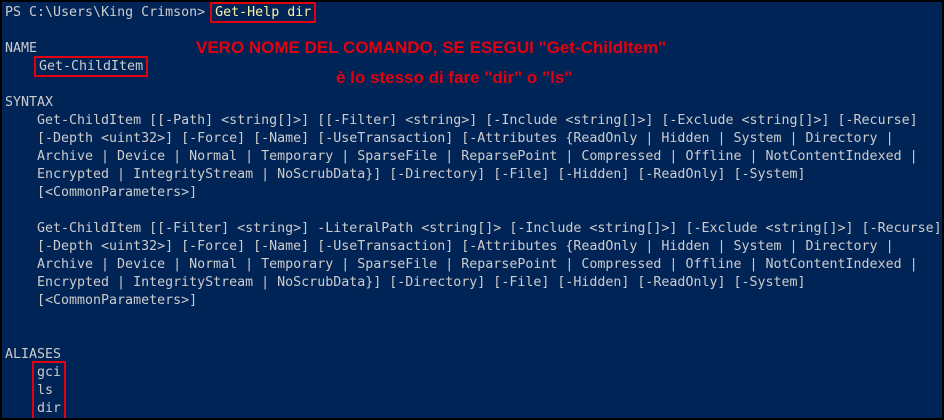 This screenshot has width=944, height=420. Describe the element at coordinates (49, 408) in the screenshot. I see `alias-item: dir` at that location.